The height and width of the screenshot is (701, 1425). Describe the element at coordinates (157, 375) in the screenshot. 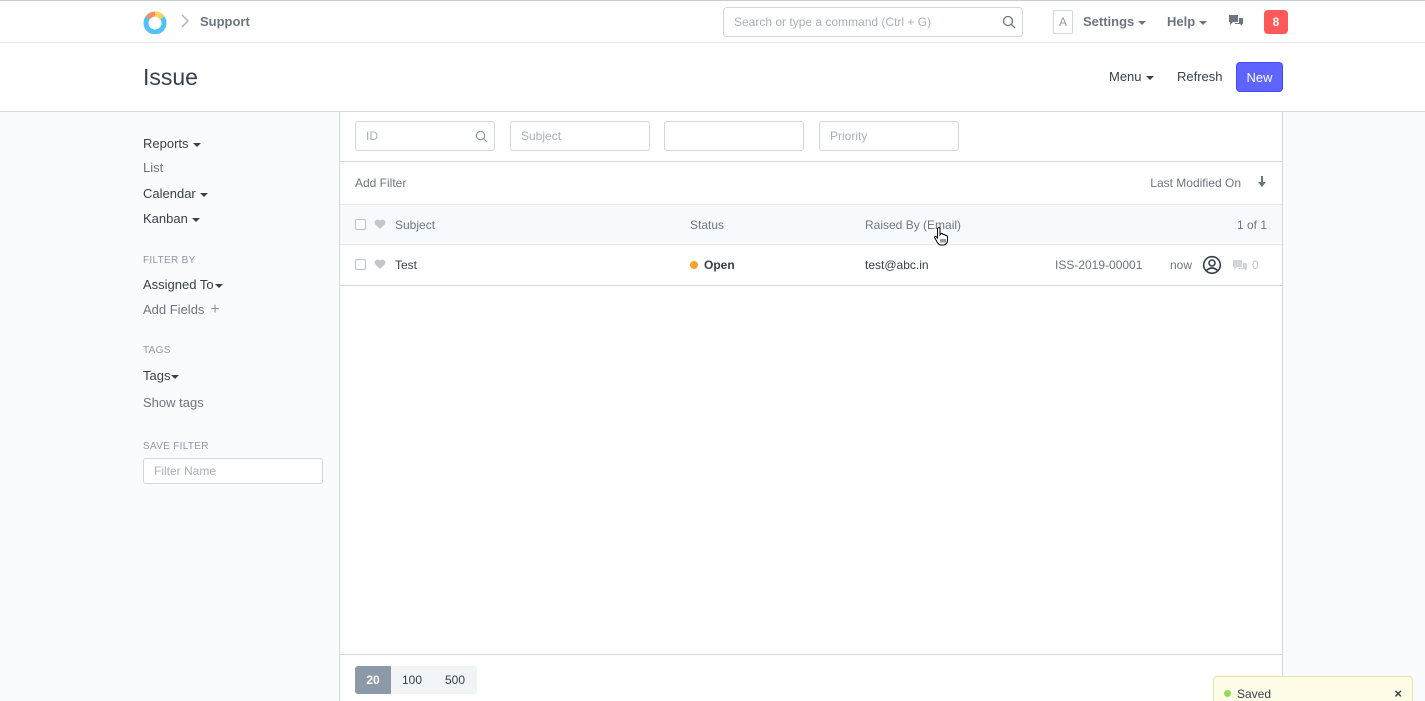

I see `tags-label: Tags` at that location.